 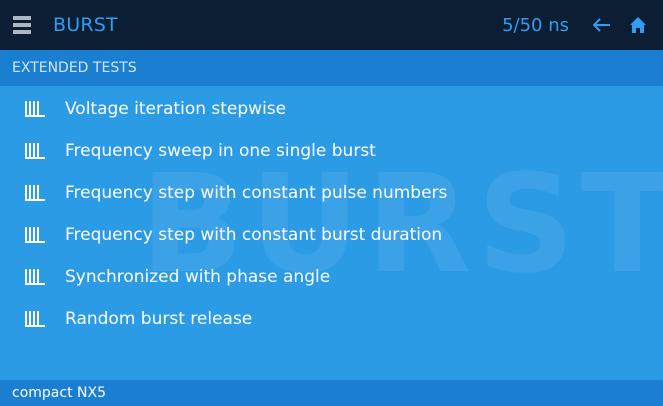 What do you see at coordinates (198, 277) in the screenshot?
I see `list-item-label: Synchronized with phase angle` at bounding box center [198, 277].